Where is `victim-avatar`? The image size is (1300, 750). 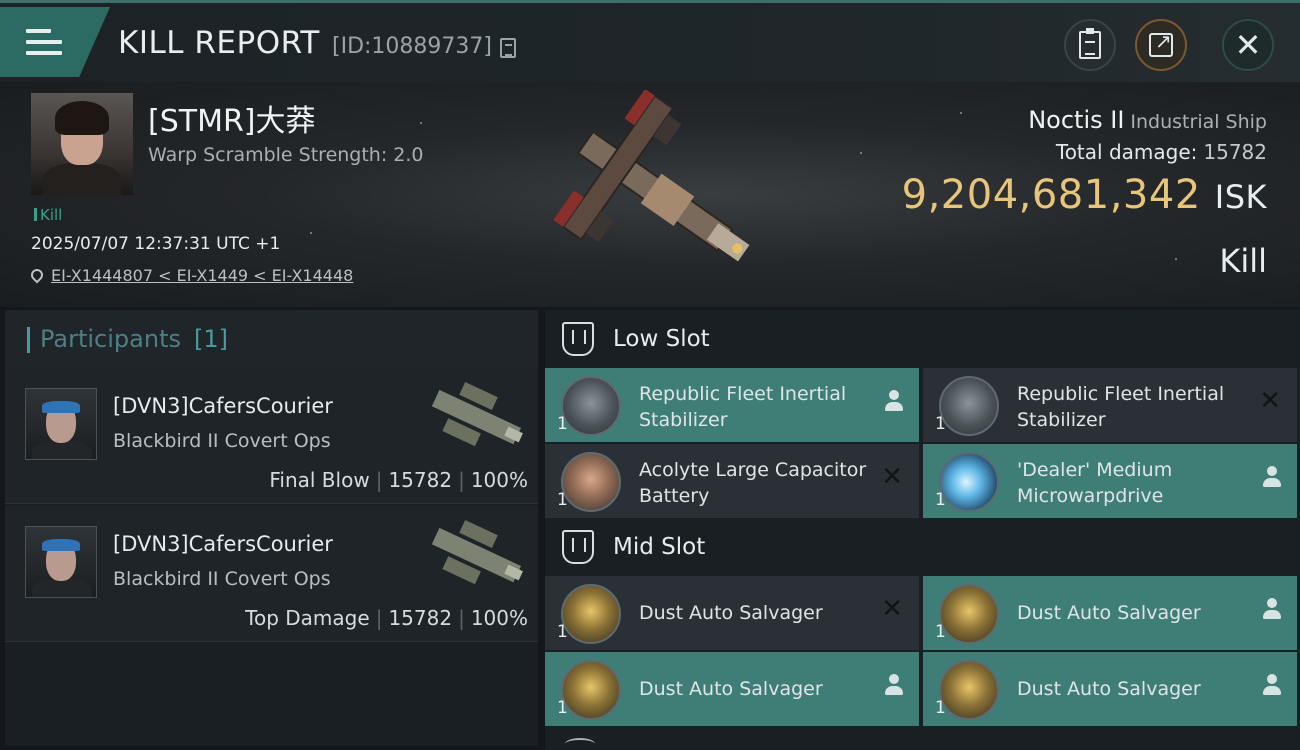
victim-avatar is located at coordinates (82, 144).